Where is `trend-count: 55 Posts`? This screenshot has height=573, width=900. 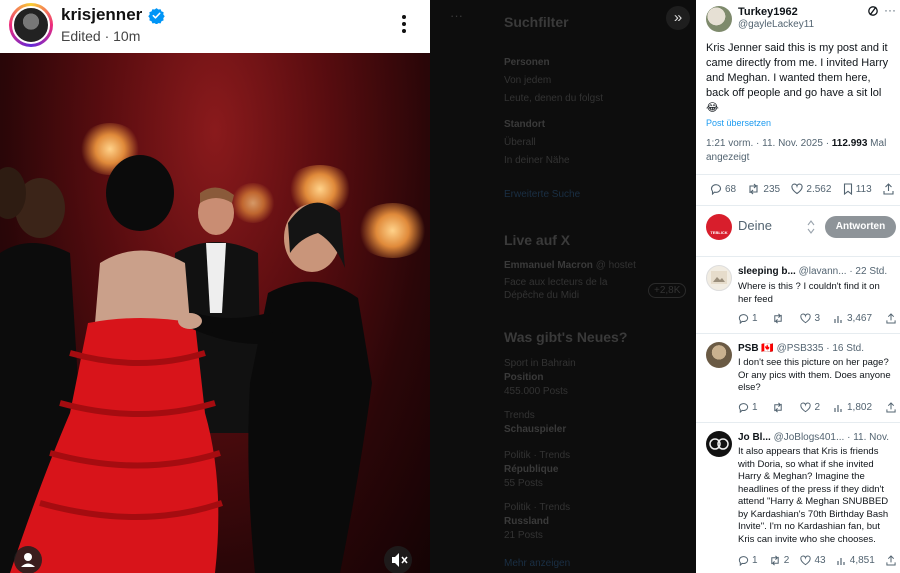 trend-count: 55 Posts is located at coordinates (523, 483).